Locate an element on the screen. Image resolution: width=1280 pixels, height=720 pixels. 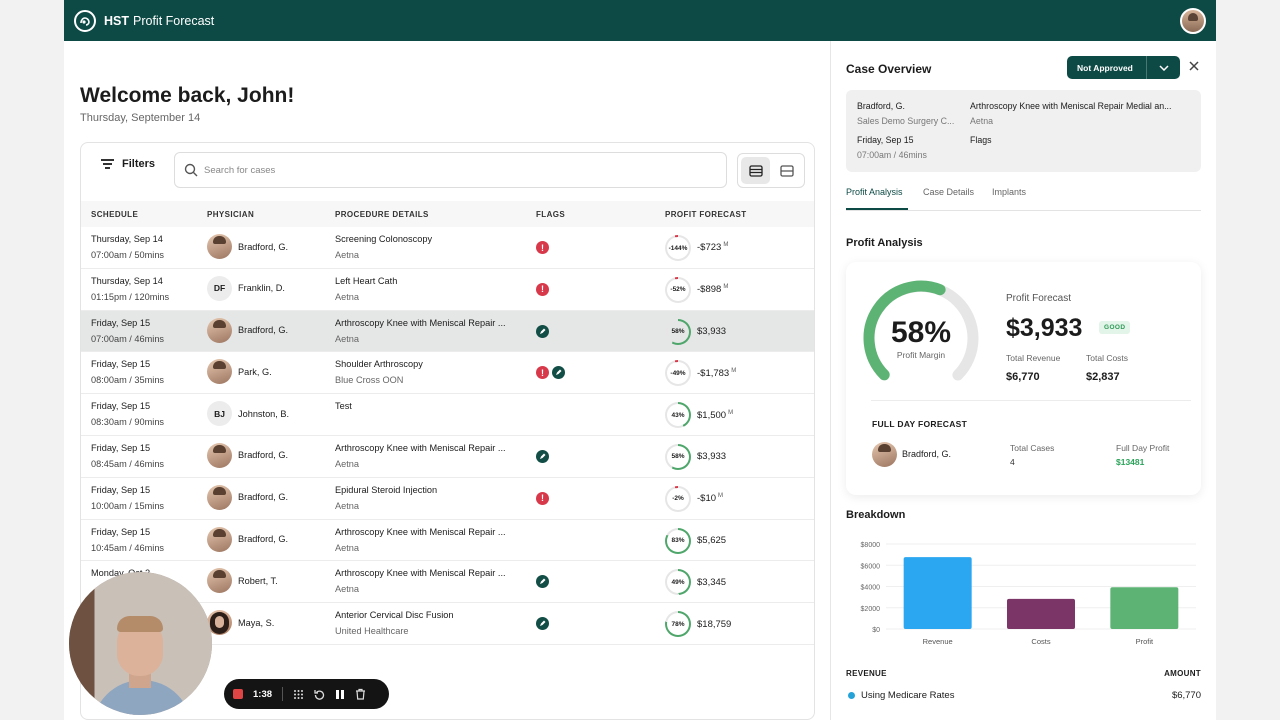
profit-forecast-cell: -52% -$898 M is located at coordinates (697, 289).